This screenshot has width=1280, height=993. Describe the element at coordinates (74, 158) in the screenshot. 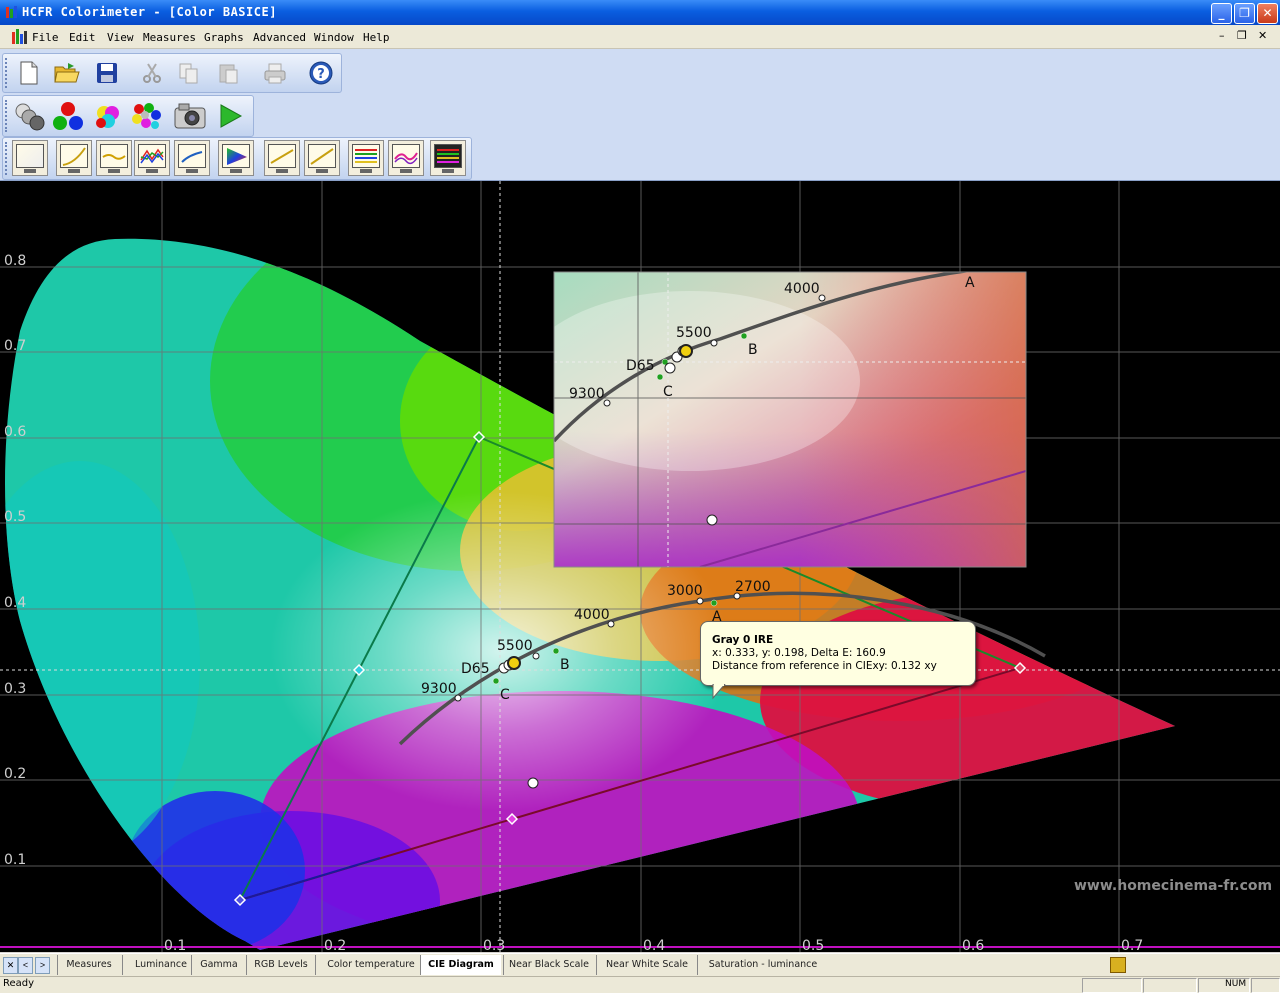

I see `gamma-graph-icon` at that location.